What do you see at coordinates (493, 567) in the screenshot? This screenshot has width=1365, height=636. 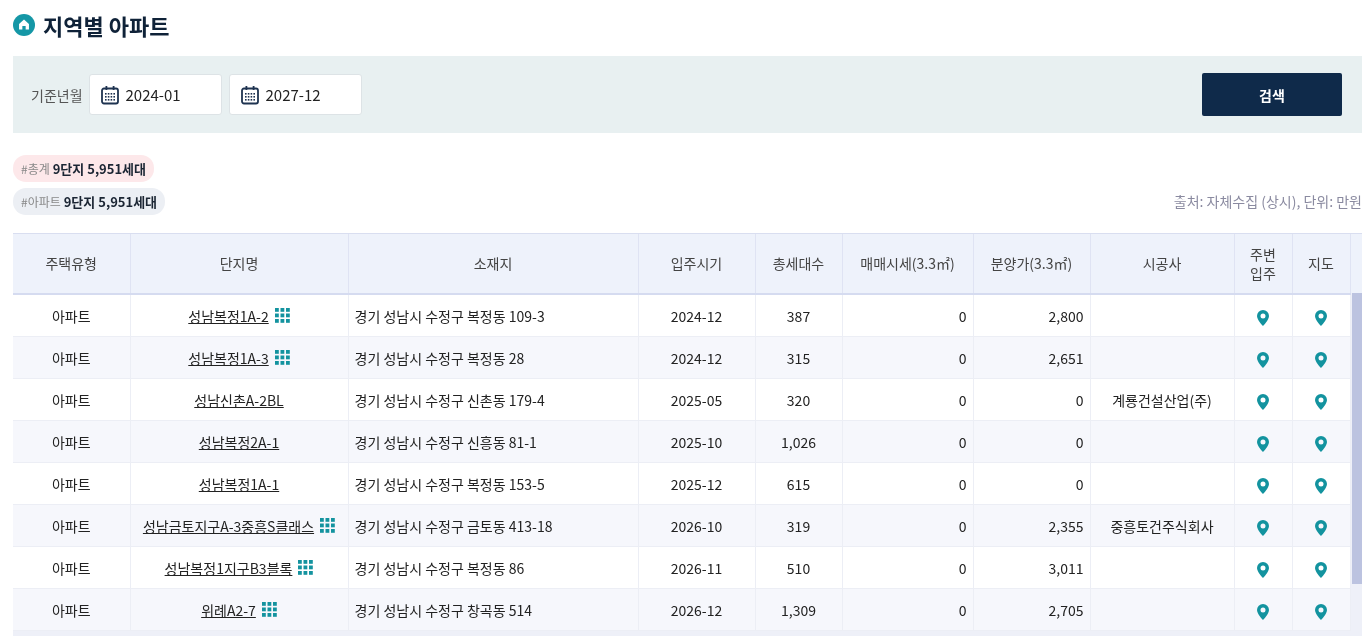 I see `table-cell: 경기 성남시 수정구 복정동 86` at bounding box center [493, 567].